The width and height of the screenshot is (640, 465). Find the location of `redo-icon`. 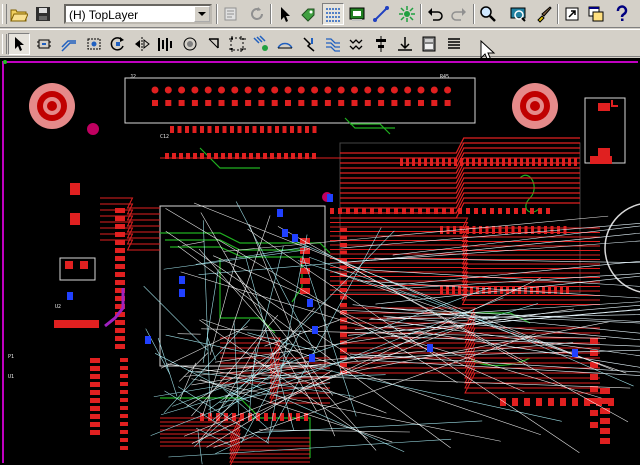

redo-icon is located at coordinates (459, 14).